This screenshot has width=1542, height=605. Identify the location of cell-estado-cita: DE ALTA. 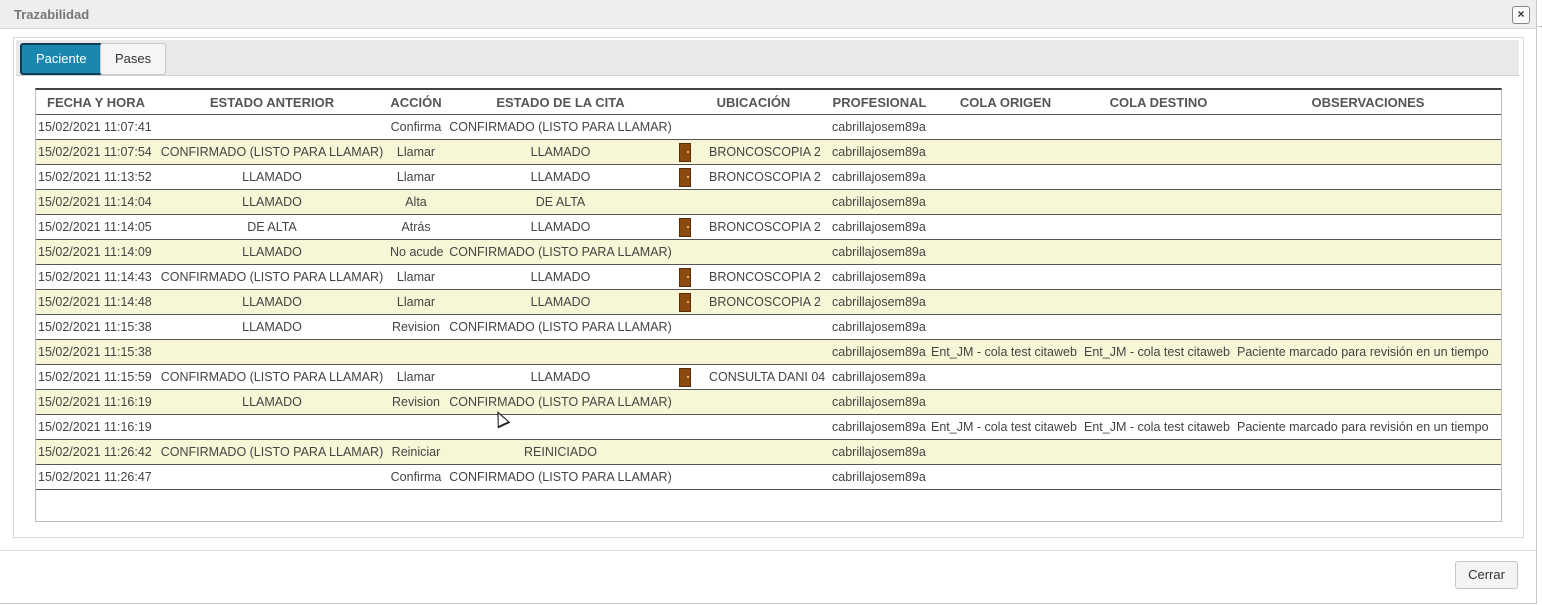
(560, 202).